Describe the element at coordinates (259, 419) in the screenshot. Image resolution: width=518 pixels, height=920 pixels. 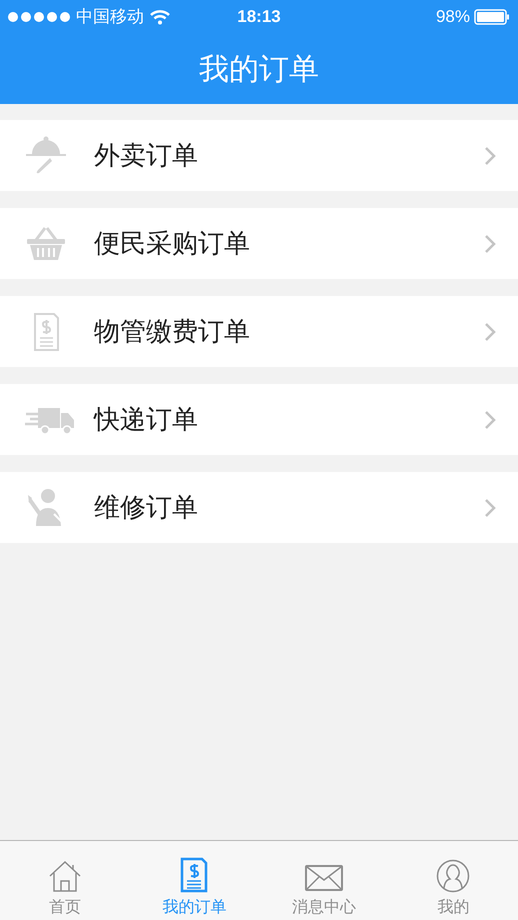
I see `order-row: 快递订单` at that location.